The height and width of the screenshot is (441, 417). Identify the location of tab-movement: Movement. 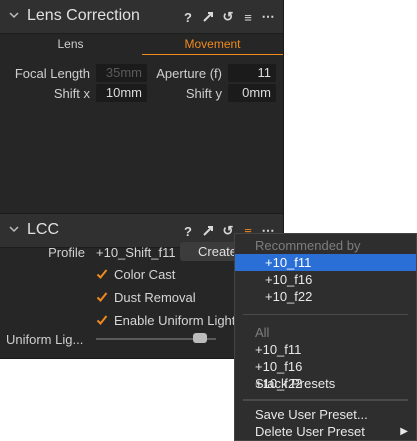
(212, 44).